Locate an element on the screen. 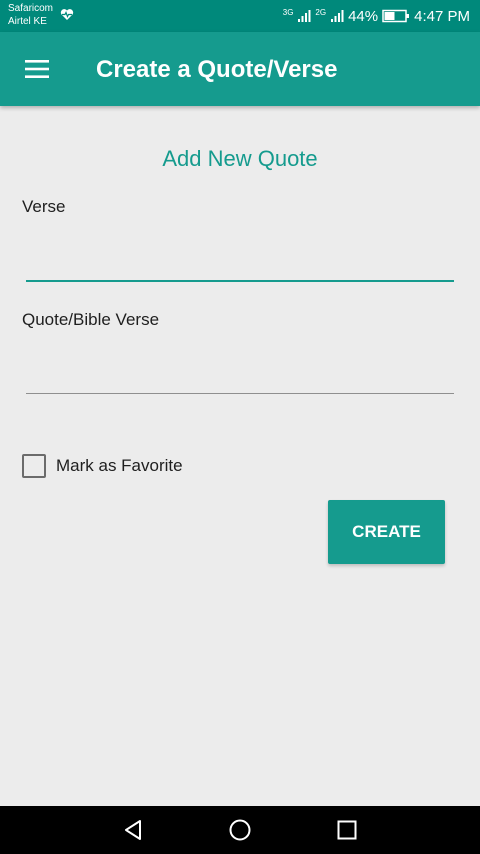 This screenshot has height=854, width=480. battery-icon is located at coordinates (396, 16).